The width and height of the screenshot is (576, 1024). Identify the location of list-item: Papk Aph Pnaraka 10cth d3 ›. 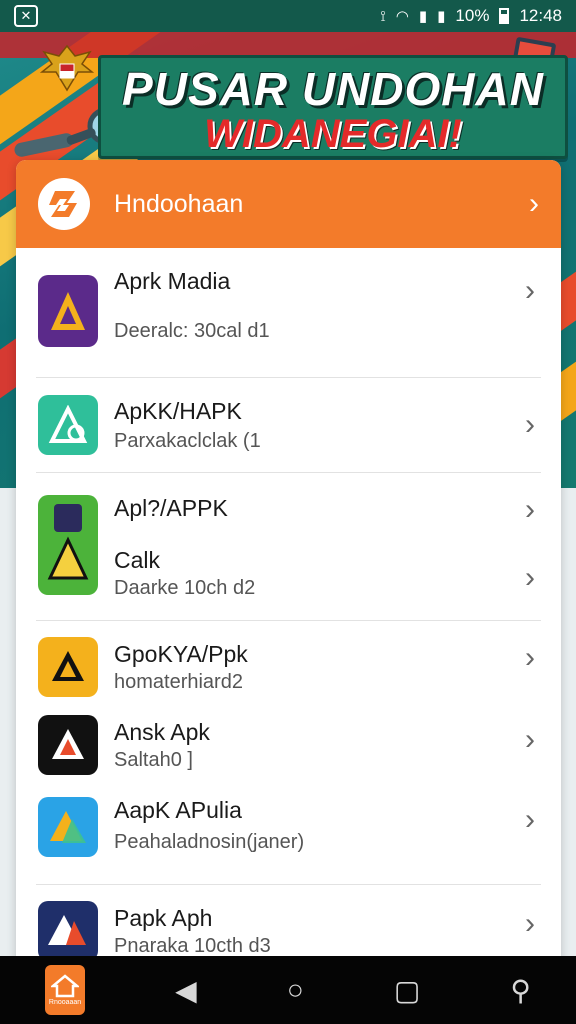
(288, 922).